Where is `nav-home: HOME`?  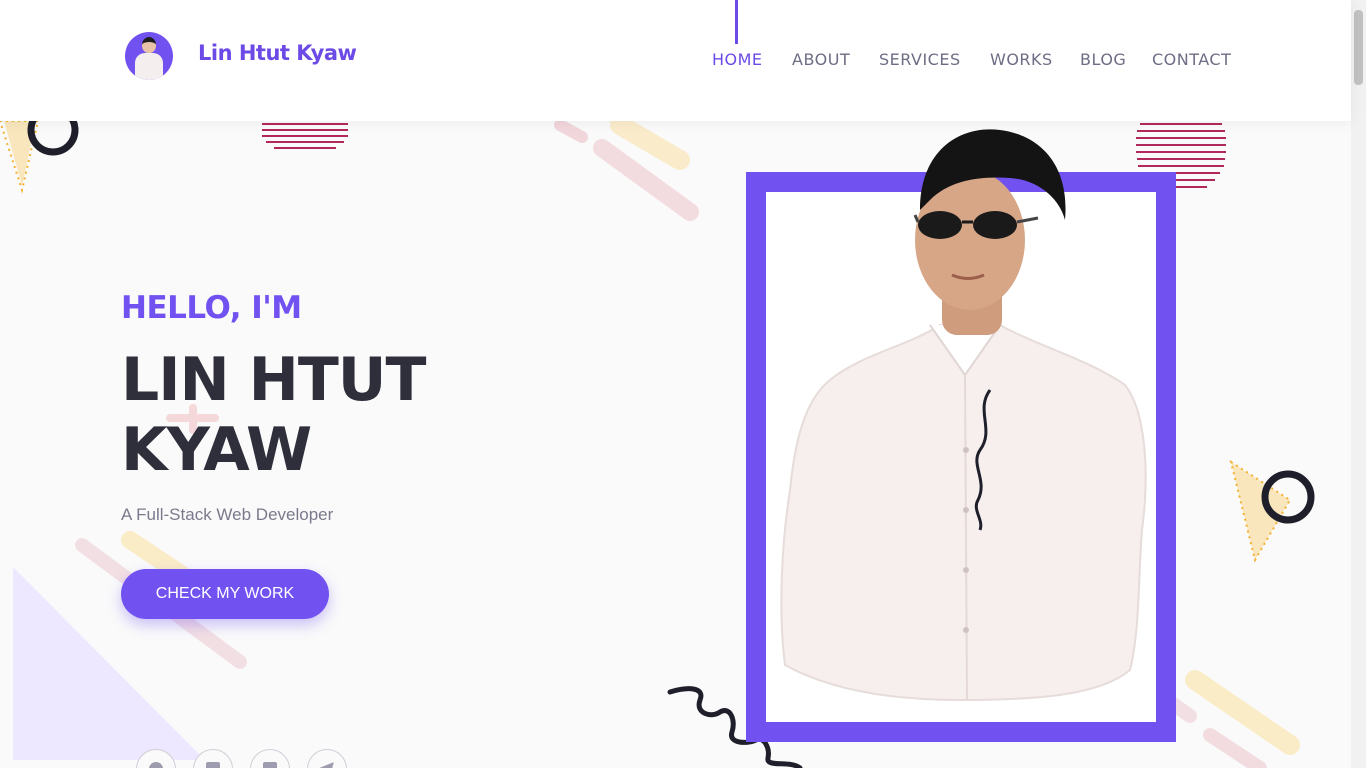 nav-home: HOME is located at coordinates (737, 59).